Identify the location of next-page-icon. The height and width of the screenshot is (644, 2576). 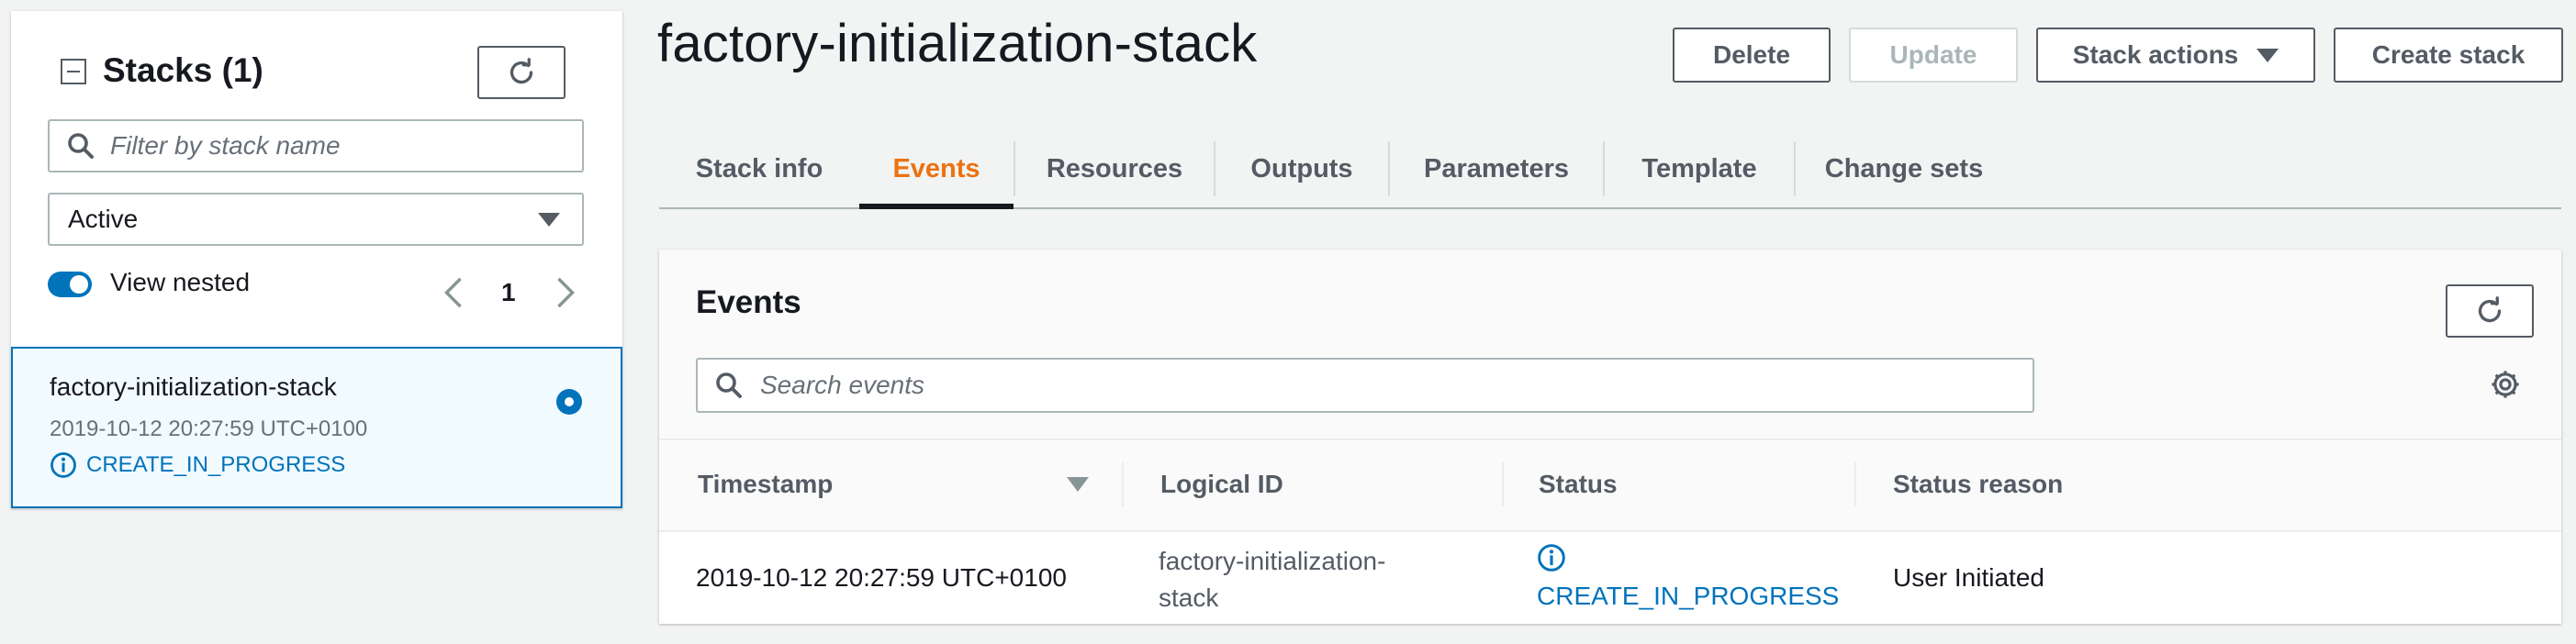
(565, 292).